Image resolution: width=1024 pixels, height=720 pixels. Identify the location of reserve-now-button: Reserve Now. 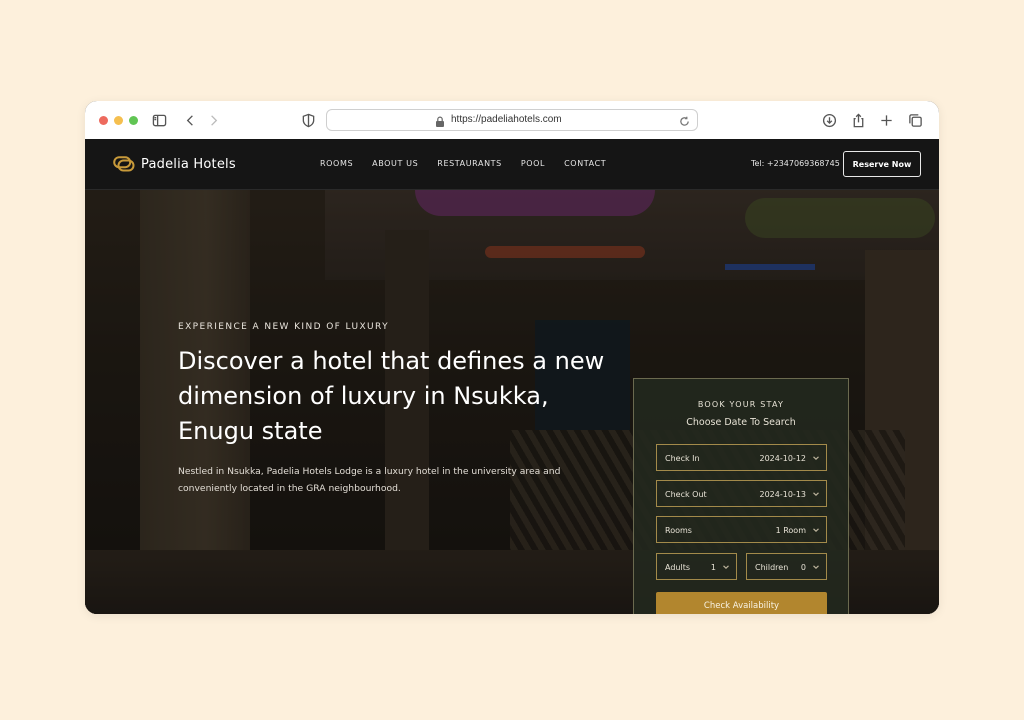
(882, 164).